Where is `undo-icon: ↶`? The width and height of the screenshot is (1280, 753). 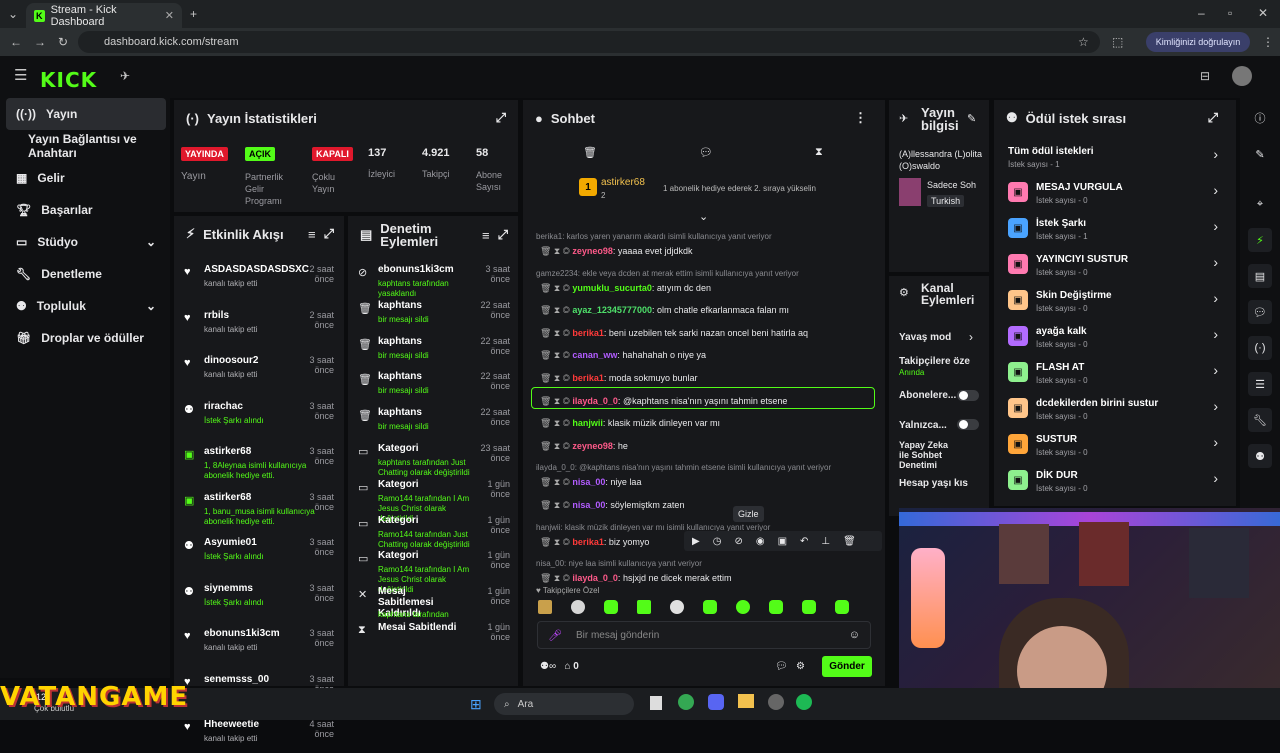 undo-icon: ↶ is located at coordinates (804, 541).